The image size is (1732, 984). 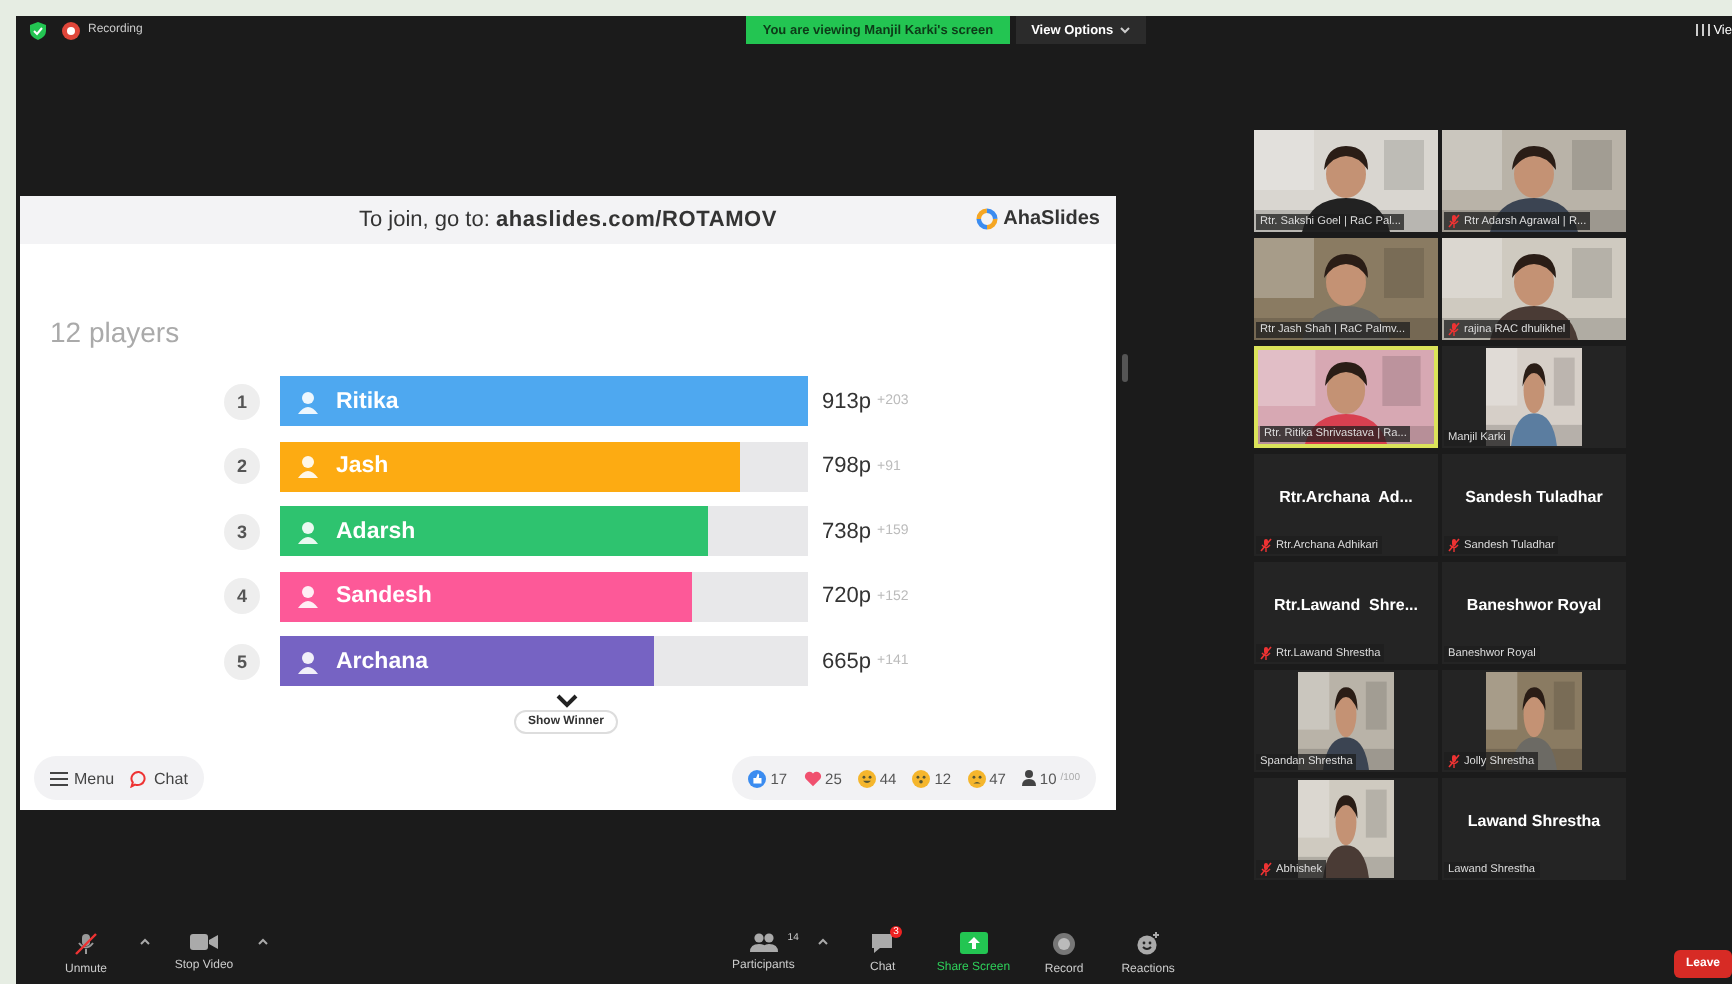 I want to click on people-icon, so click(x=763, y=942).